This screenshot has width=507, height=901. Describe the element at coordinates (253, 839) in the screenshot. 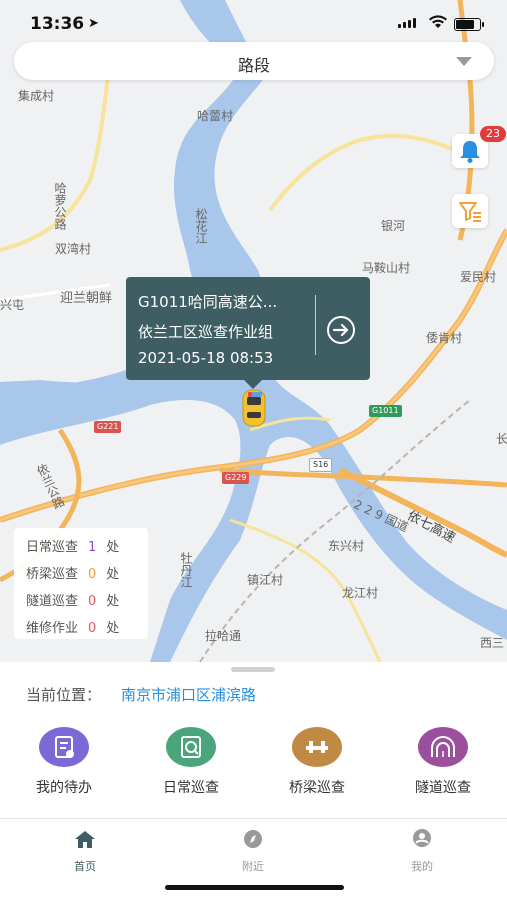

I see `compass-icon` at that location.